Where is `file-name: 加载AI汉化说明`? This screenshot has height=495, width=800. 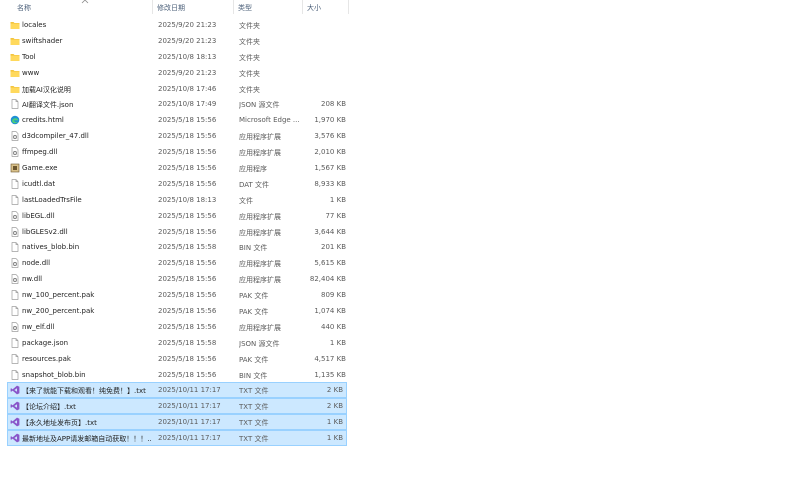 file-name: 加载AI汉化说明 is located at coordinates (46, 89).